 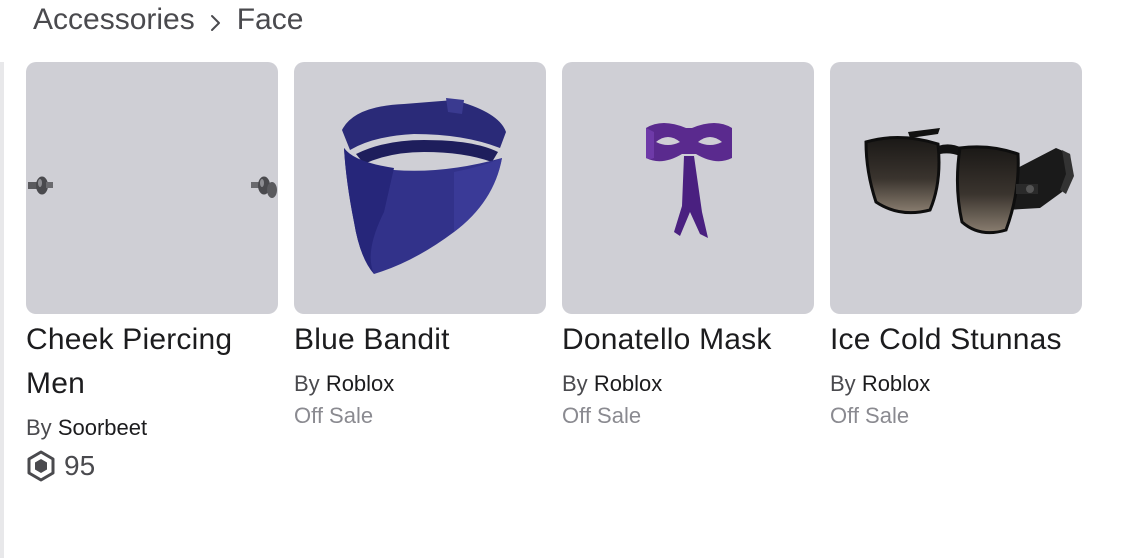 I want to click on page-left-border, so click(x=2, y=310).